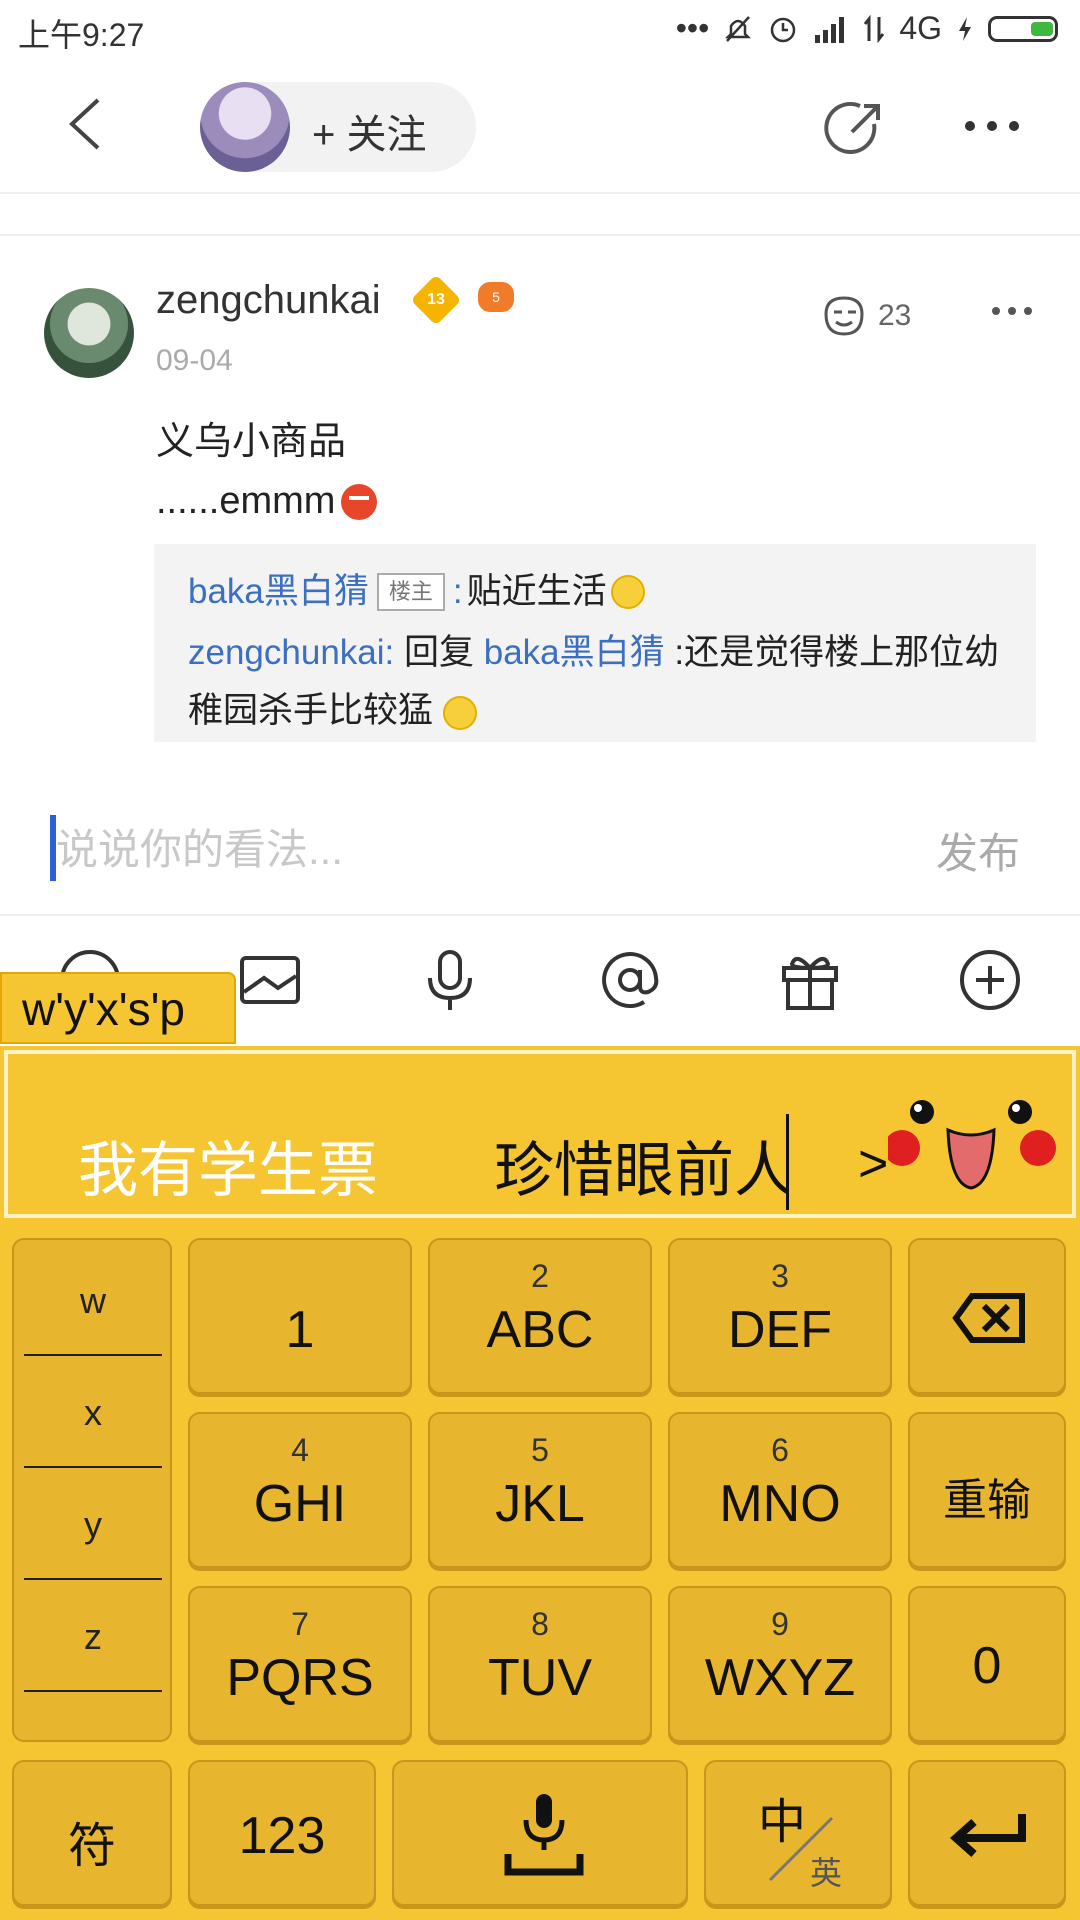 The image size is (1080, 1920). What do you see at coordinates (873, 1164) in the screenshot?
I see `expand-candidates-icon: >` at bounding box center [873, 1164].